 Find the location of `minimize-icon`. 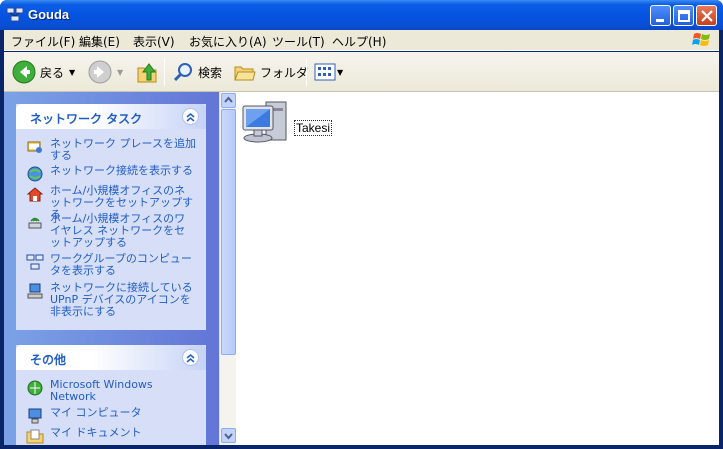

minimize-icon is located at coordinates (660, 20).